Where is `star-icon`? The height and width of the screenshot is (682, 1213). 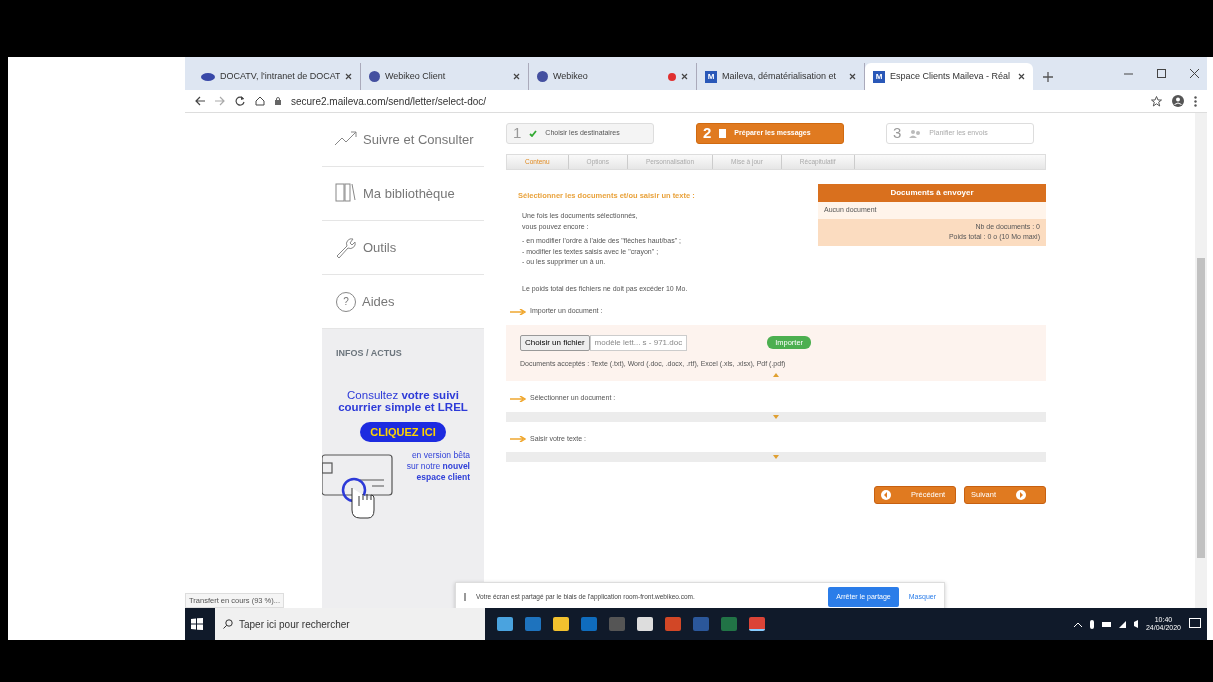
star-icon is located at coordinates (1156, 101).